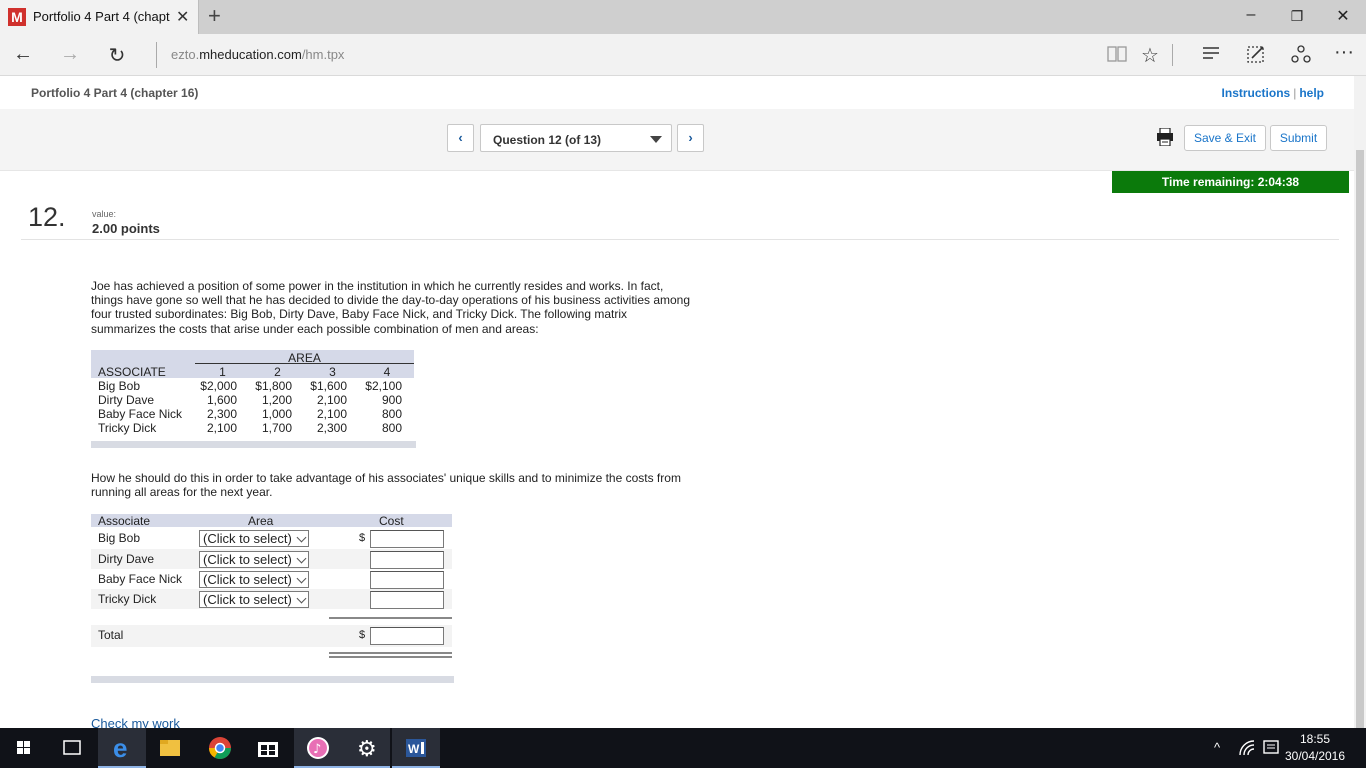 The height and width of the screenshot is (771, 1366). I want to click on matrix-col-header: 3, so click(332, 372).